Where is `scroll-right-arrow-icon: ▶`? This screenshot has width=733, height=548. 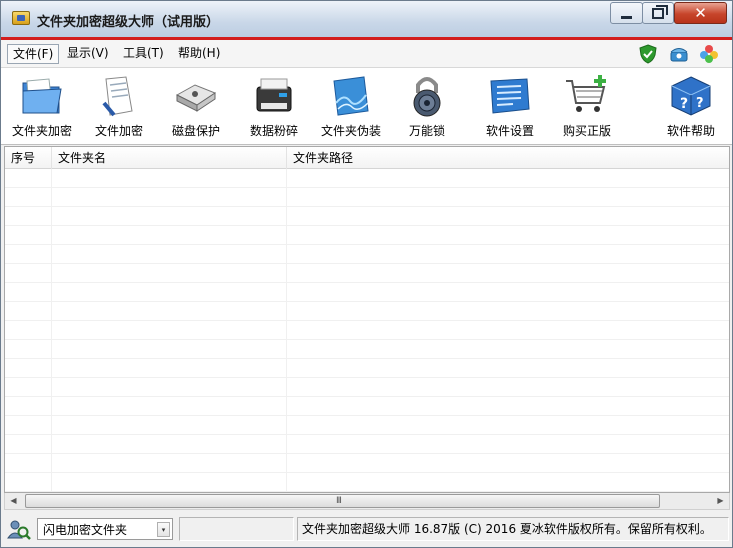 scroll-right-arrow-icon: ▶ is located at coordinates (720, 501).